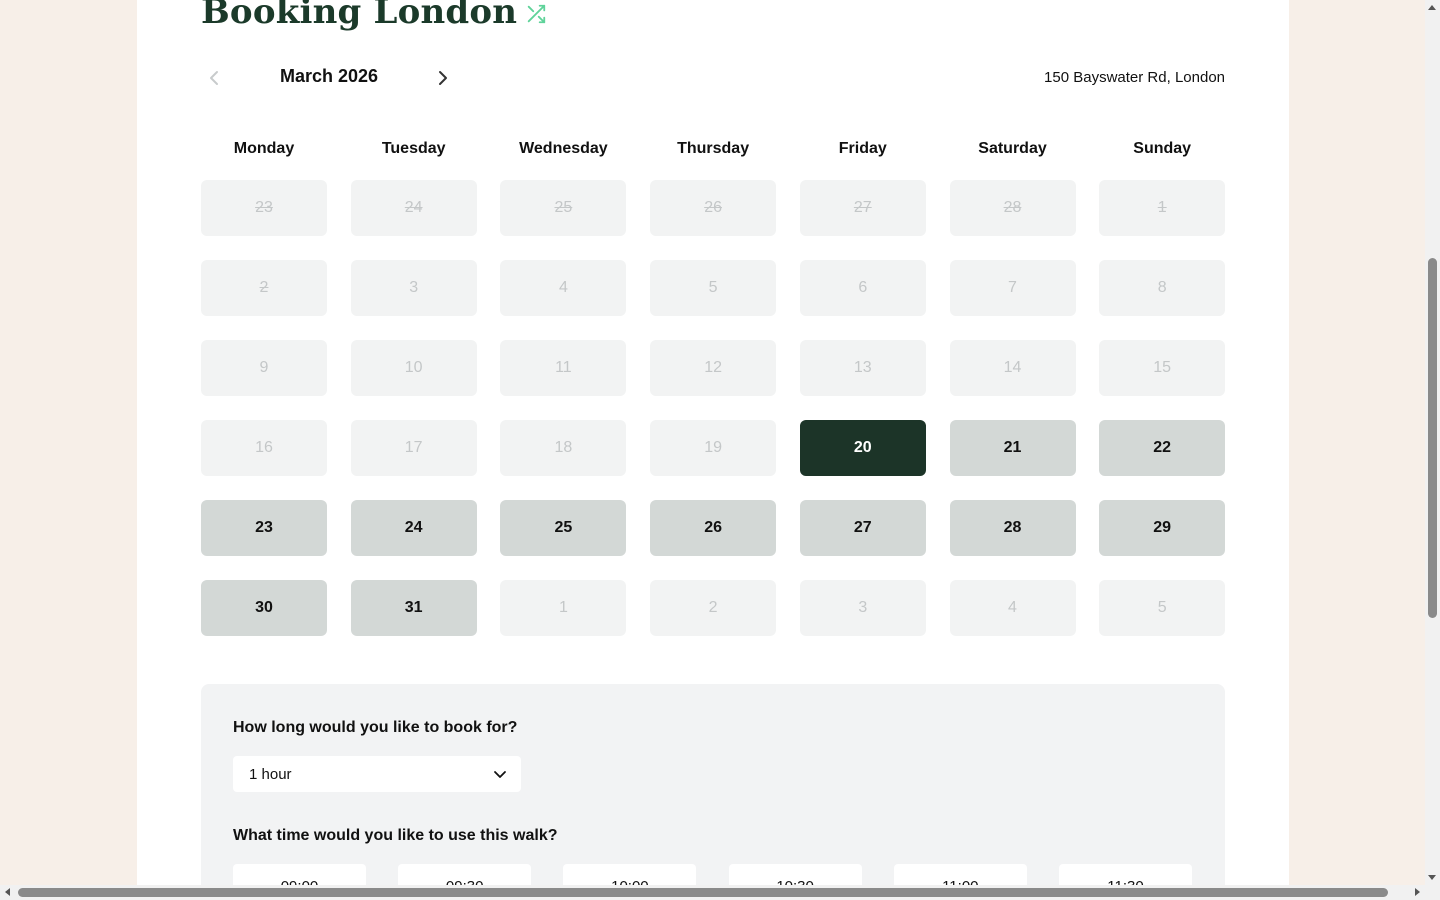  I want to click on month-navigation: March 2026 150 Bayswater Rd, London, so click(713, 78).